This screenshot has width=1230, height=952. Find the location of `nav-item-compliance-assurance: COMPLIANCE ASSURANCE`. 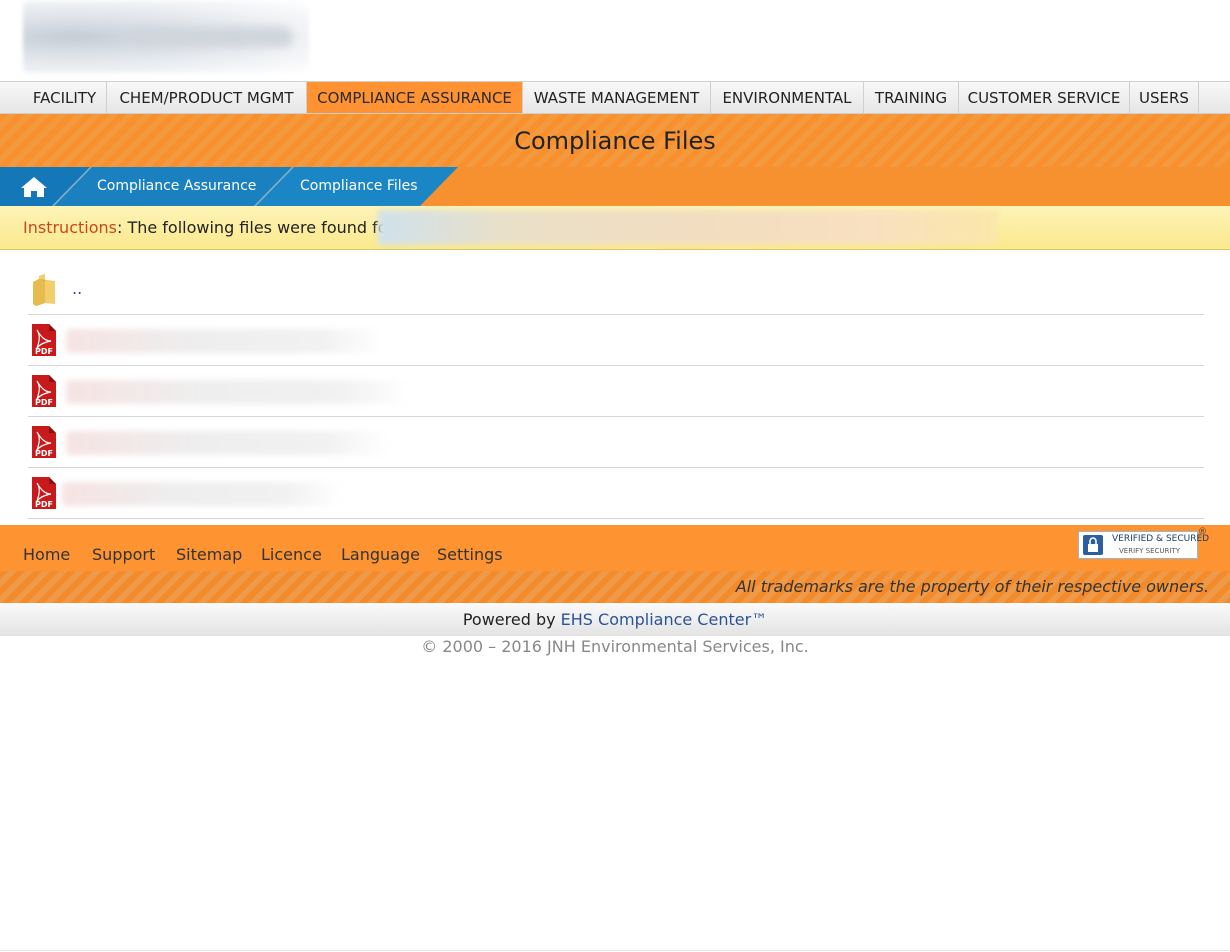

nav-item-compliance-assurance: COMPLIANCE ASSURANCE is located at coordinates (415, 97).